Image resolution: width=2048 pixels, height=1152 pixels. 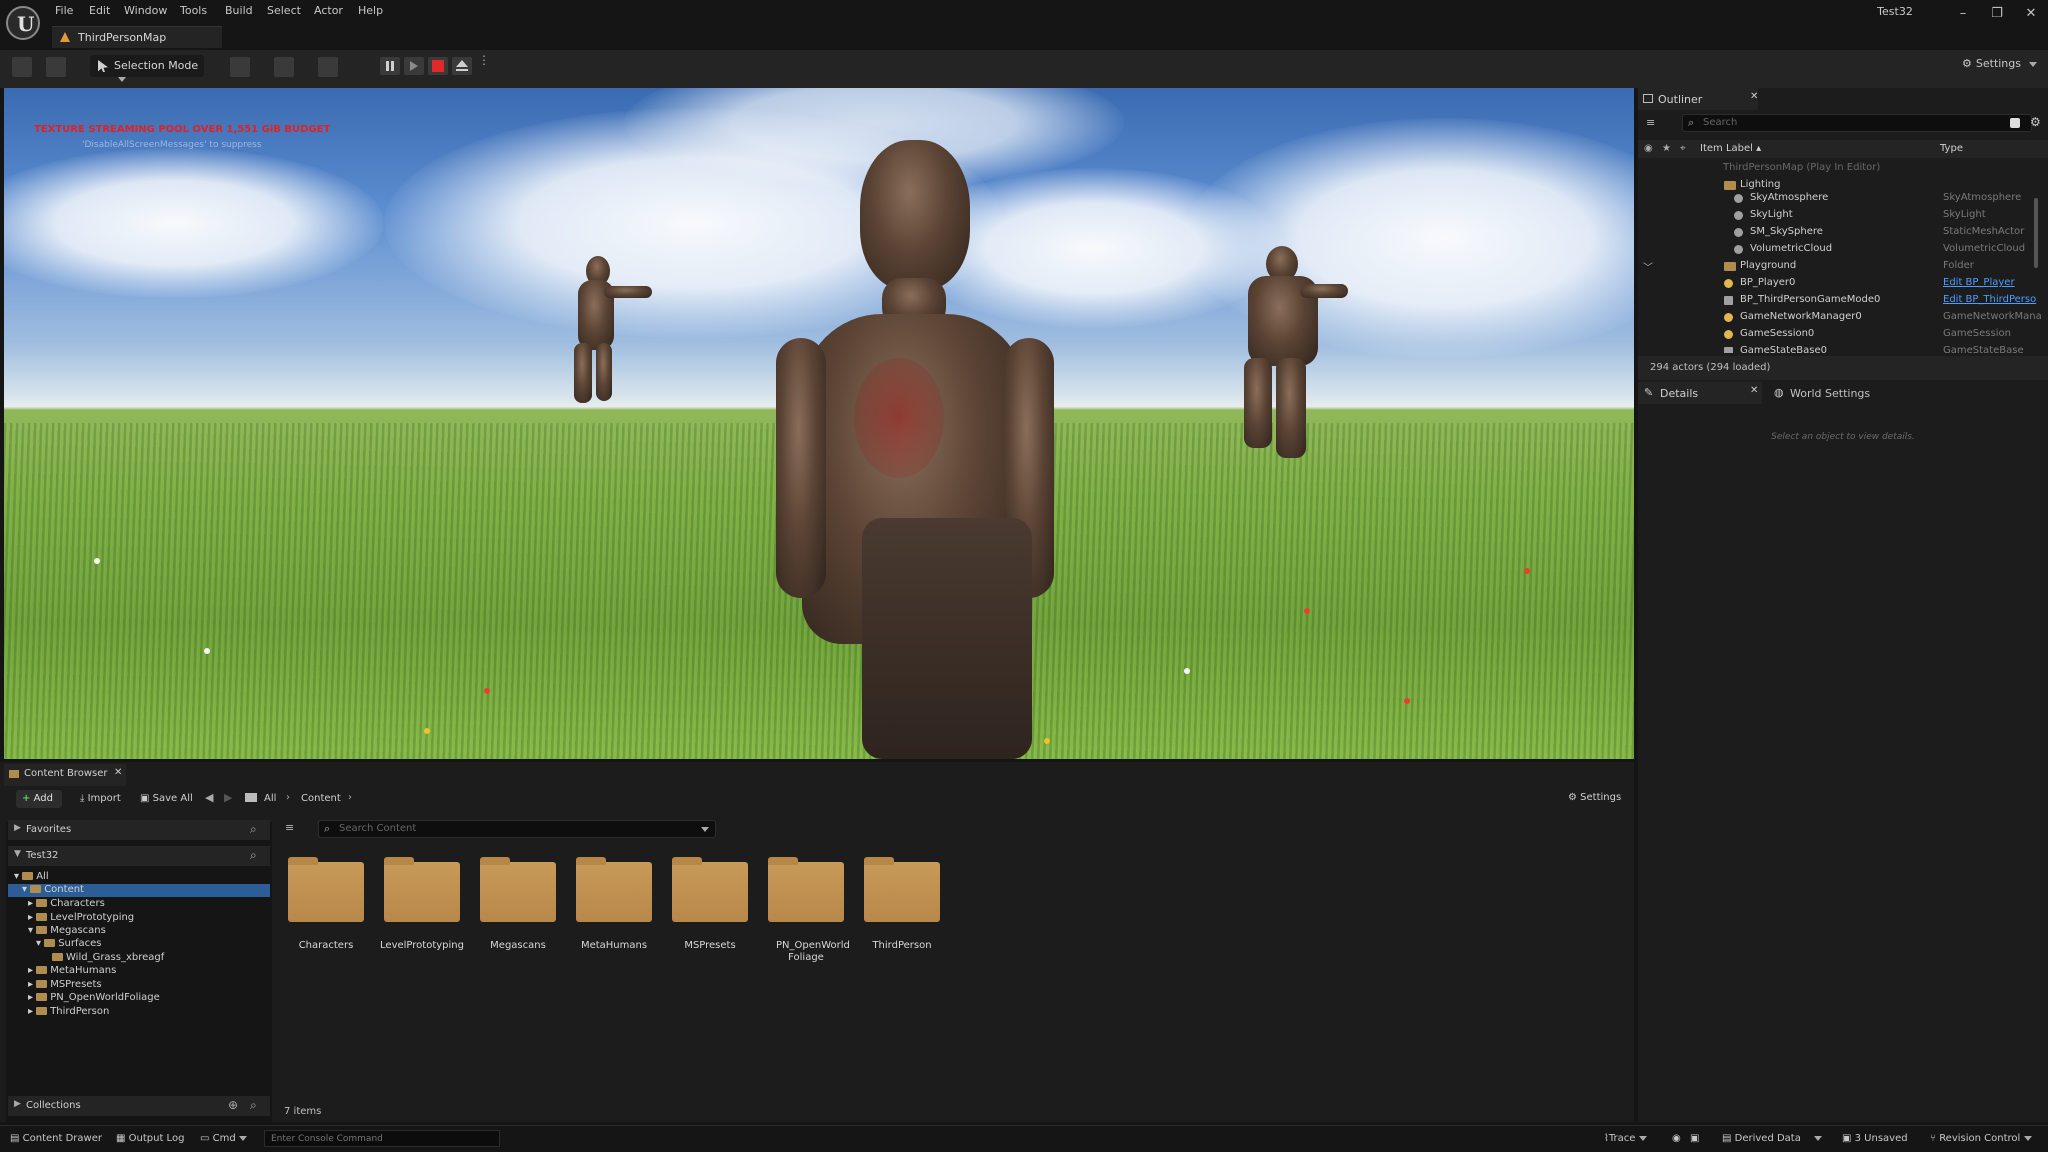 What do you see at coordinates (1843, 393) in the screenshot?
I see `tab-world-settings: ◍ World Settings` at bounding box center [1843, 393].